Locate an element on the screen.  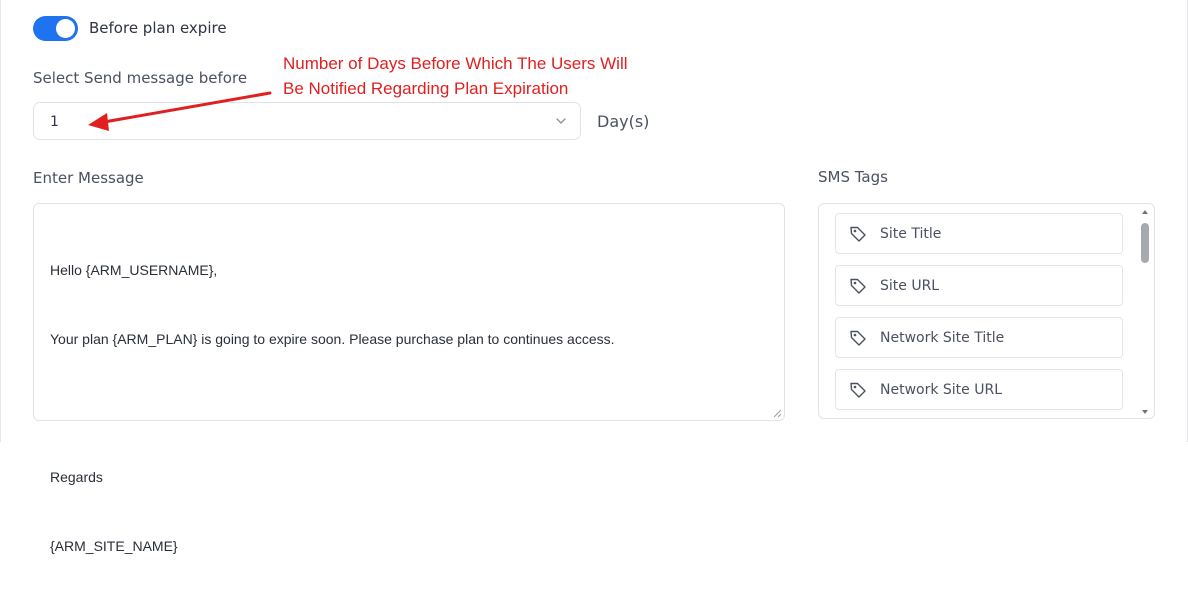
days-unit-label: Day(s) is located at coordinates (623, 121).